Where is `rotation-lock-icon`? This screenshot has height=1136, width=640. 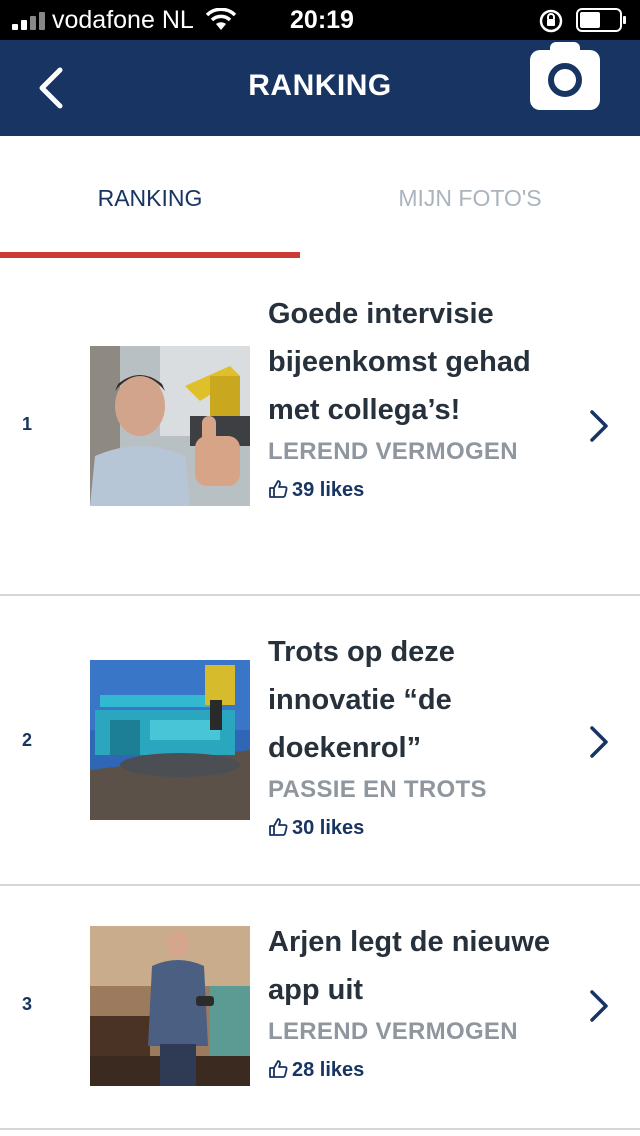
rotation-lock-icon is located at coordinates (551, 21).